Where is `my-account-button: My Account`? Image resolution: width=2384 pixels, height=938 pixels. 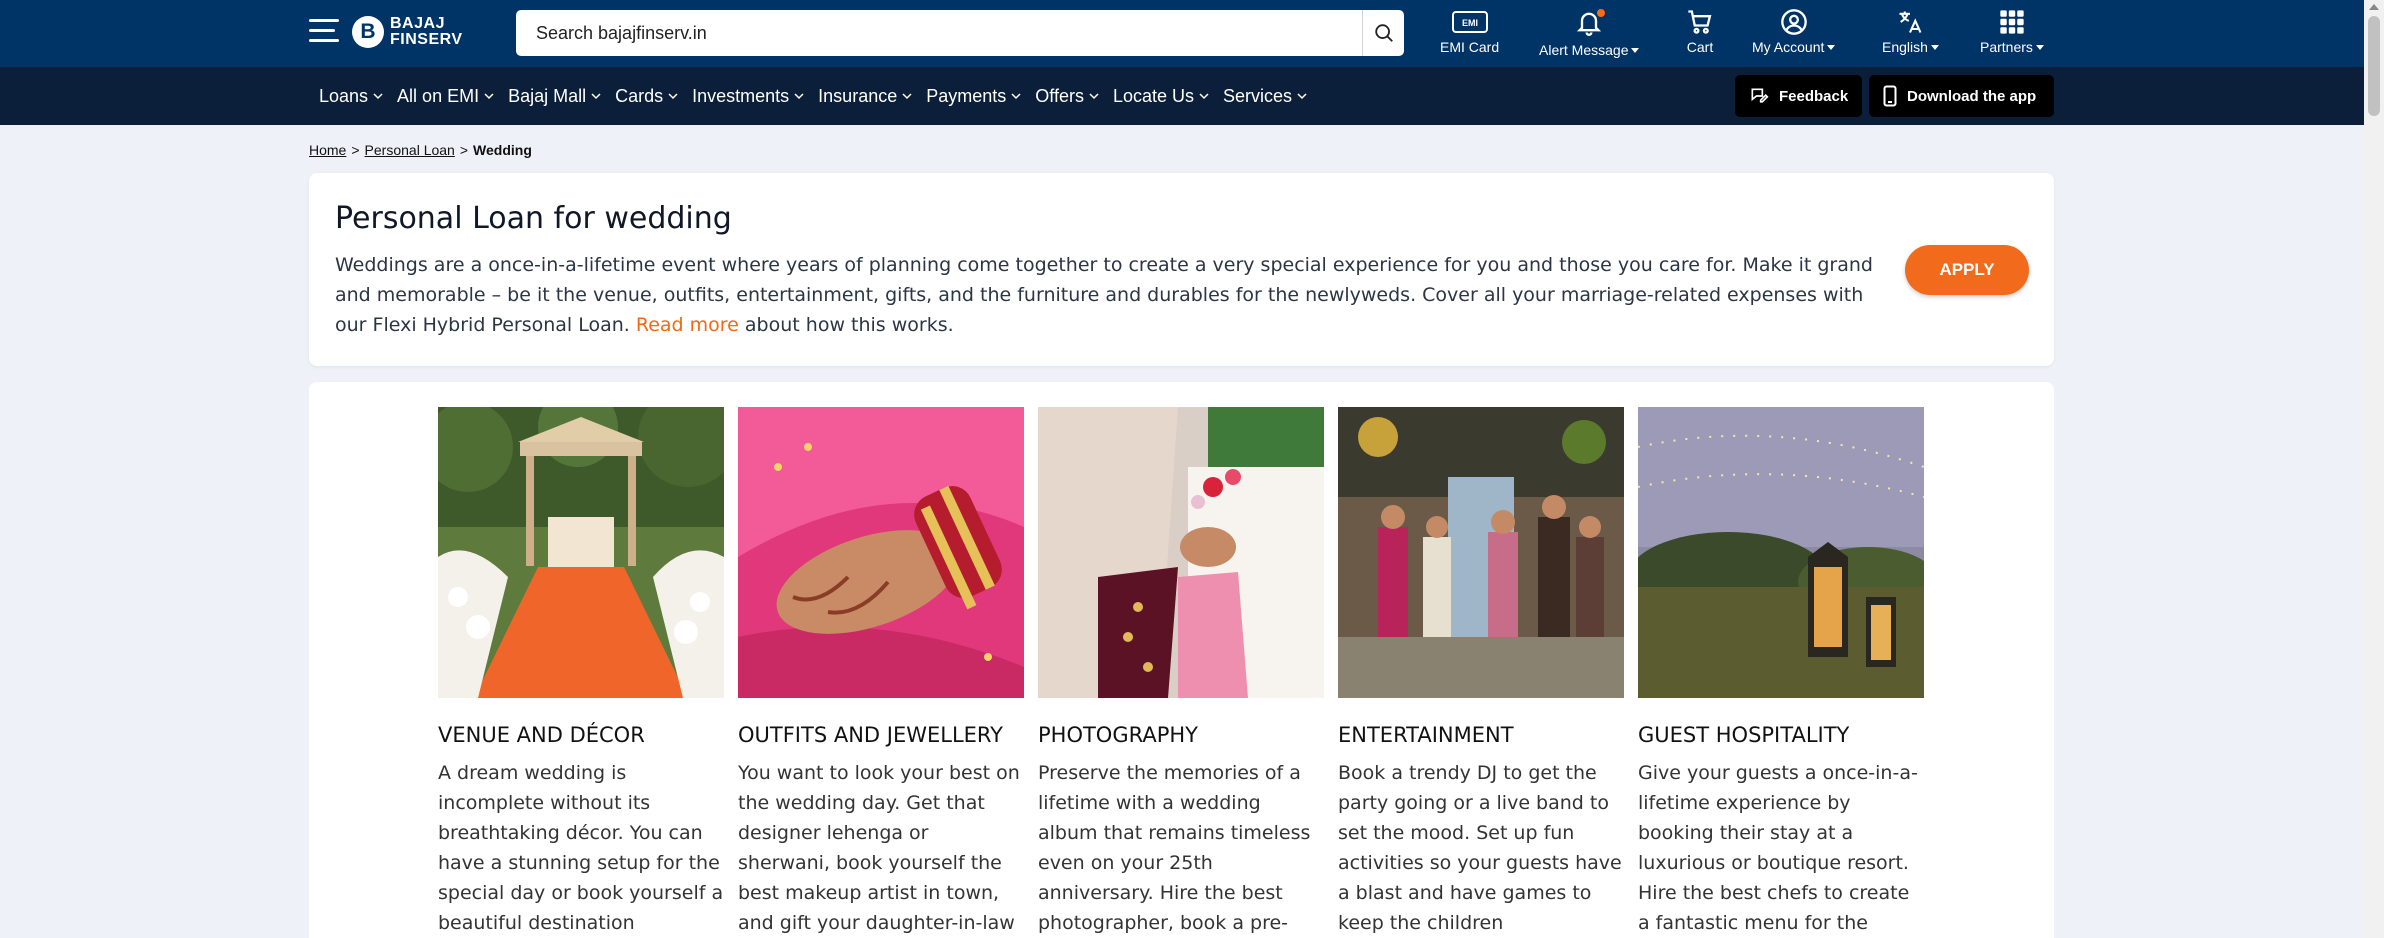 my-account-button: My Account is located at coordinates (1794, 34).